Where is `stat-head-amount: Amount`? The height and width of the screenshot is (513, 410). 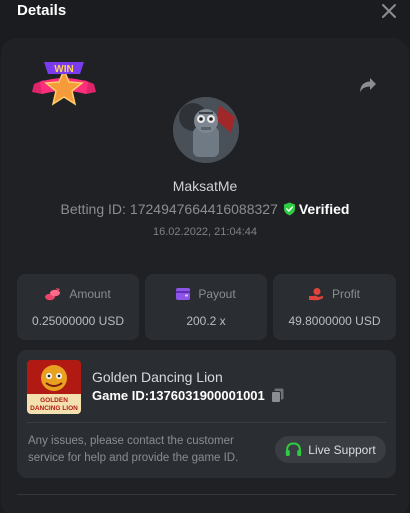 stat-head-amount: Amount is located at coordinates (78, 294).